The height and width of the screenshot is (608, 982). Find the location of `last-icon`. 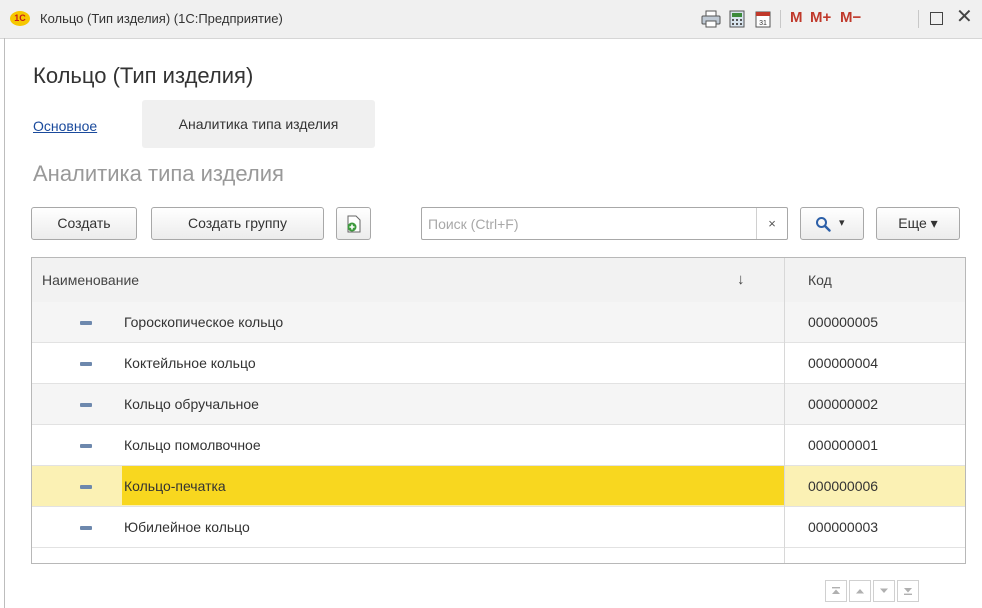

last-icon is located at coordinates (908, 591).